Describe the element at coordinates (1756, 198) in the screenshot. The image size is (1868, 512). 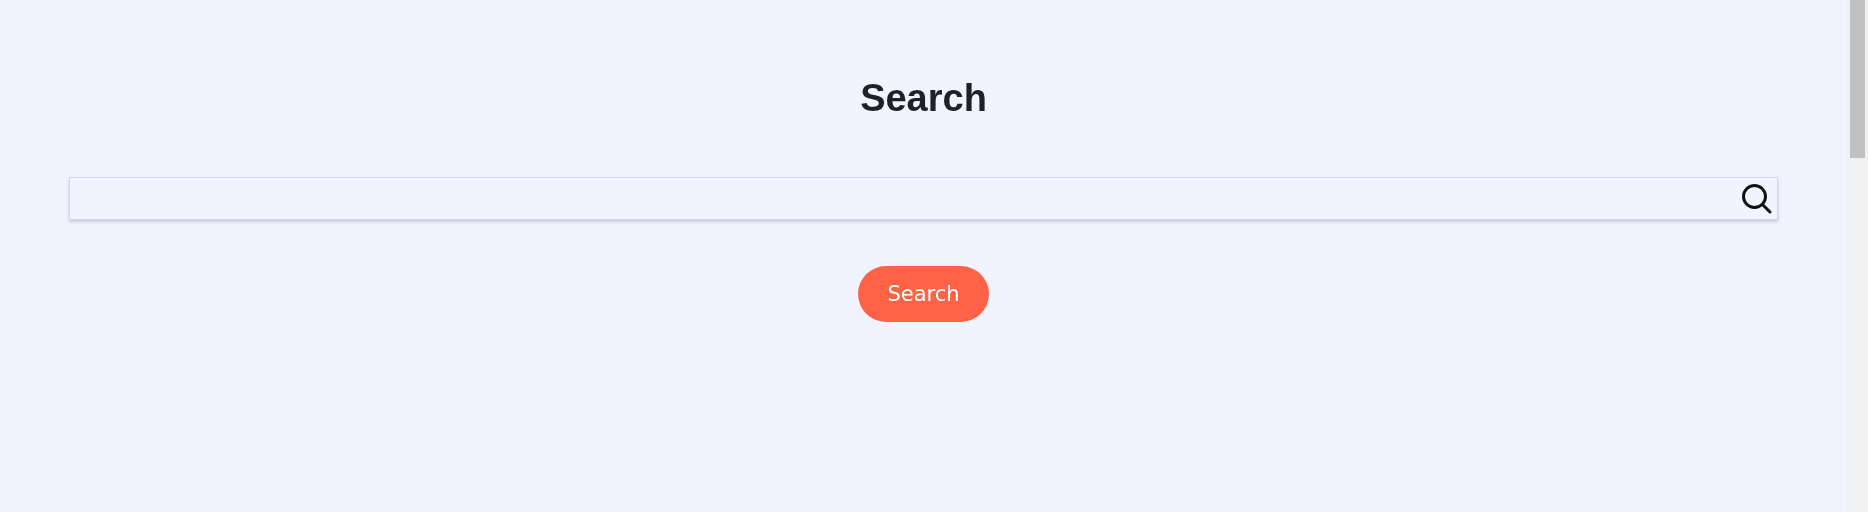
I see `search-icon` at that location.